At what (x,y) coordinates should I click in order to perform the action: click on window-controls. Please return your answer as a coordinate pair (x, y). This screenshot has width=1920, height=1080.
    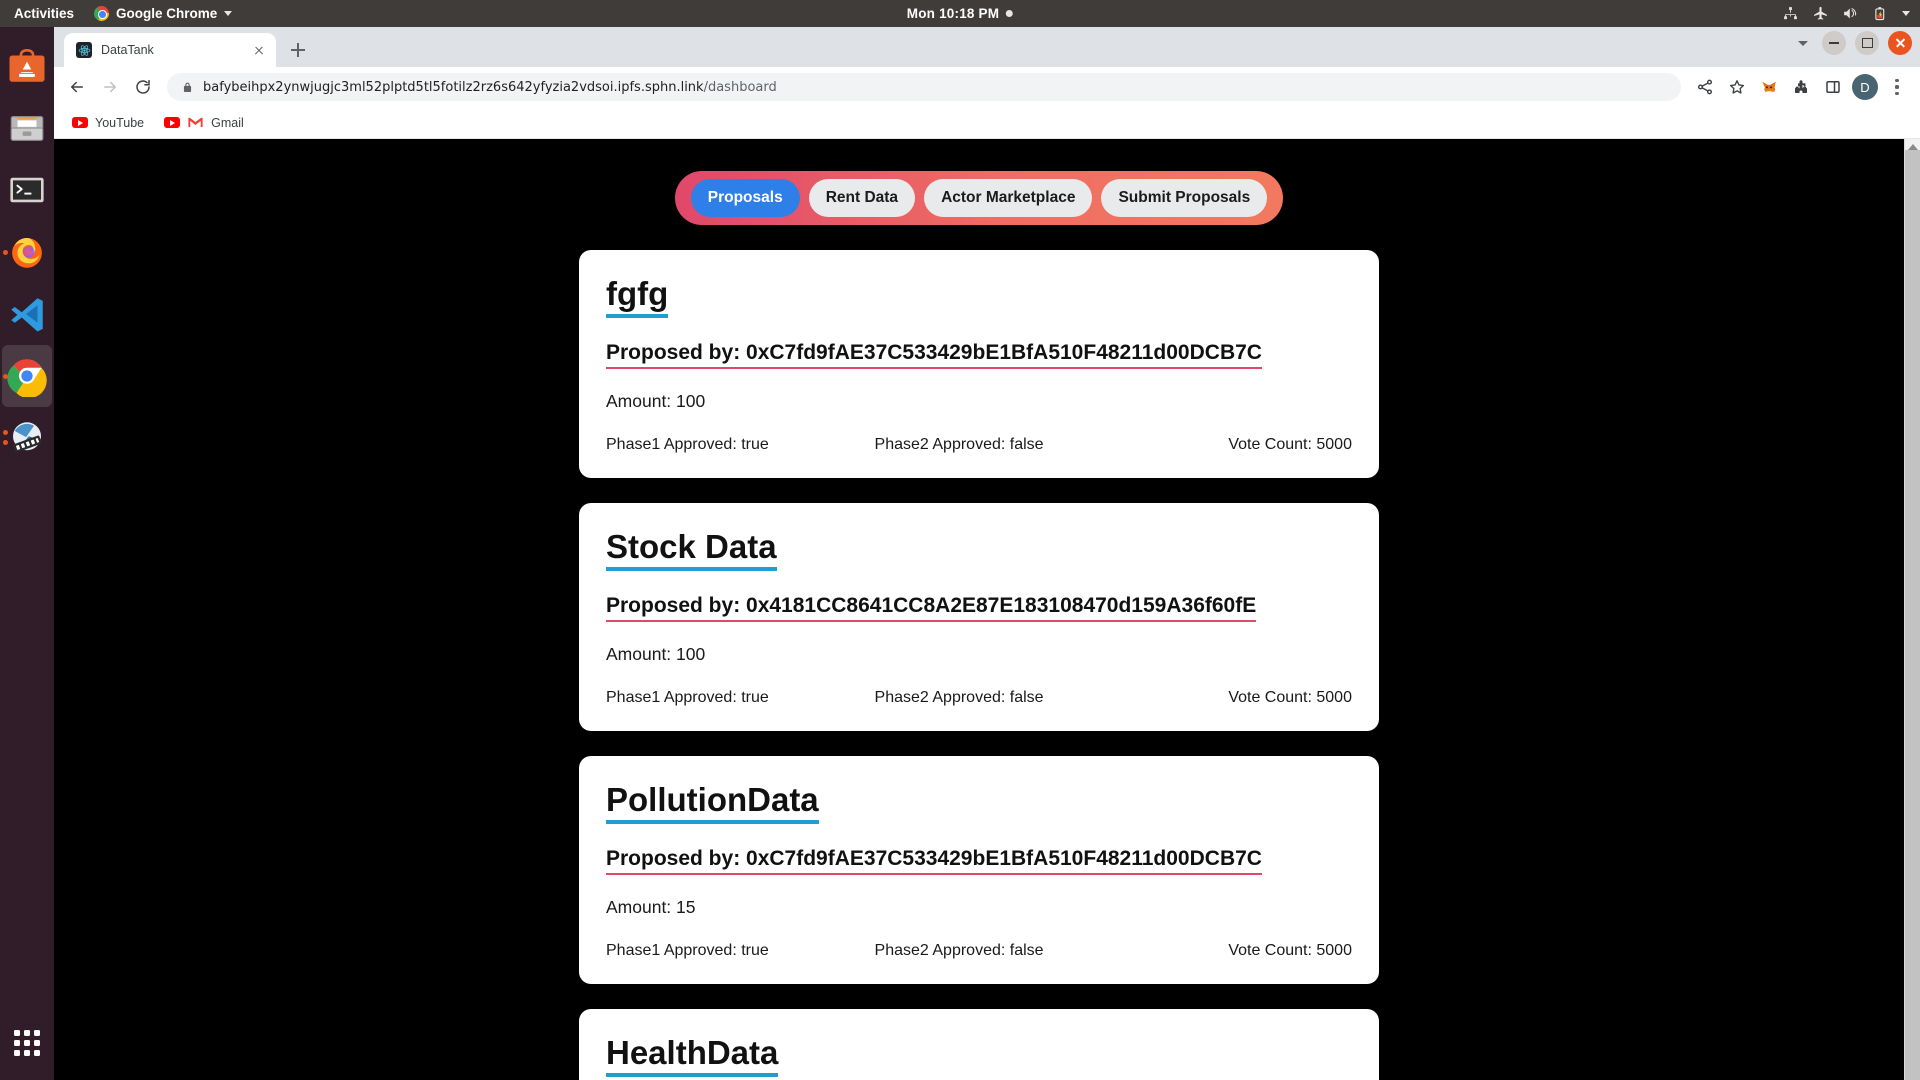
    Looking at the image, I should click on (1855, 43).